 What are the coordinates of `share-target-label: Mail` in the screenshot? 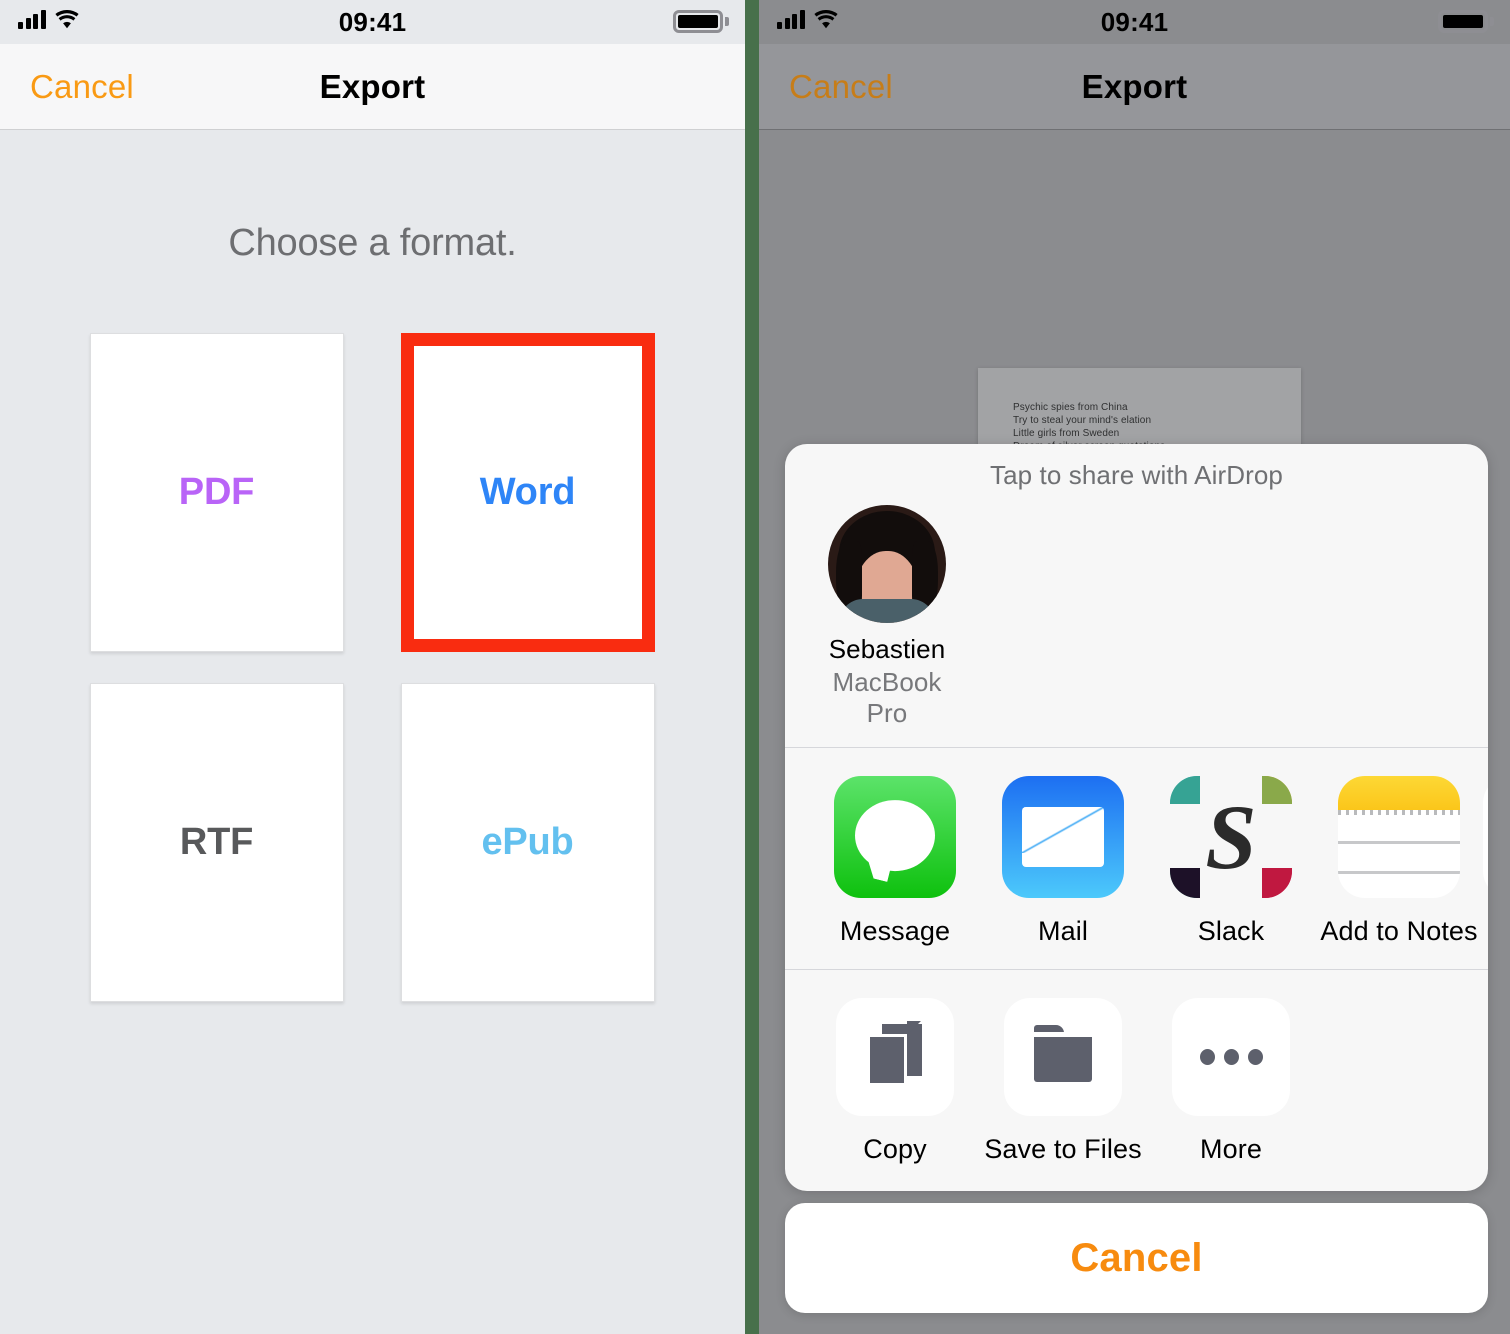 It's located at (1063, 931).